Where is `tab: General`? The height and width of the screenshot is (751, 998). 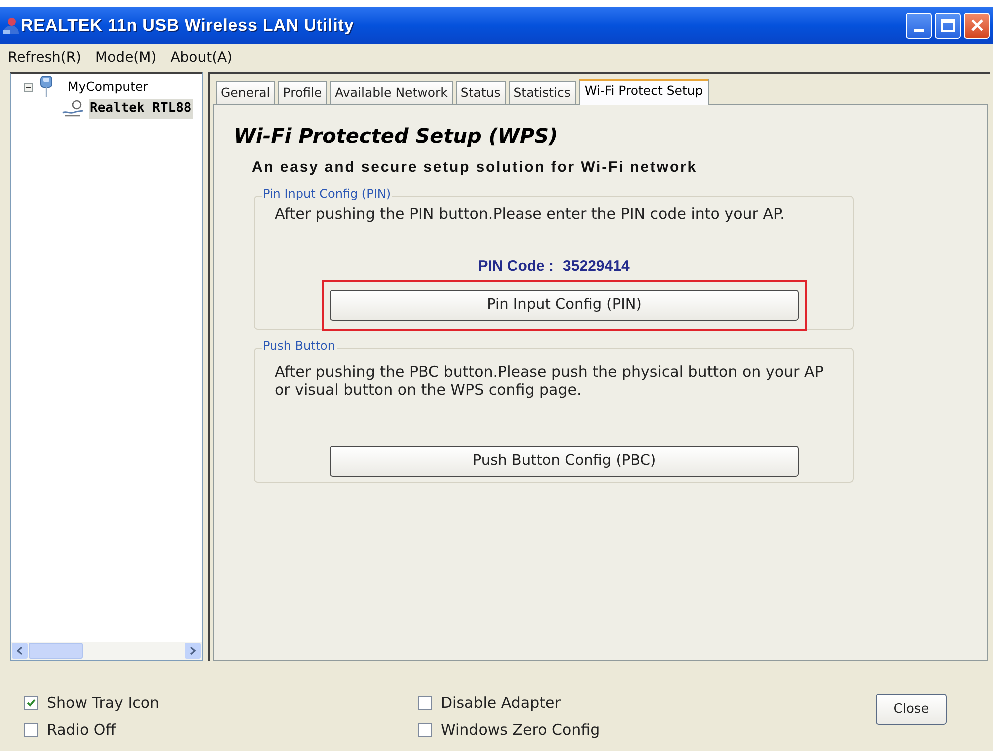 tab: General is located at coordinates (246, 92).